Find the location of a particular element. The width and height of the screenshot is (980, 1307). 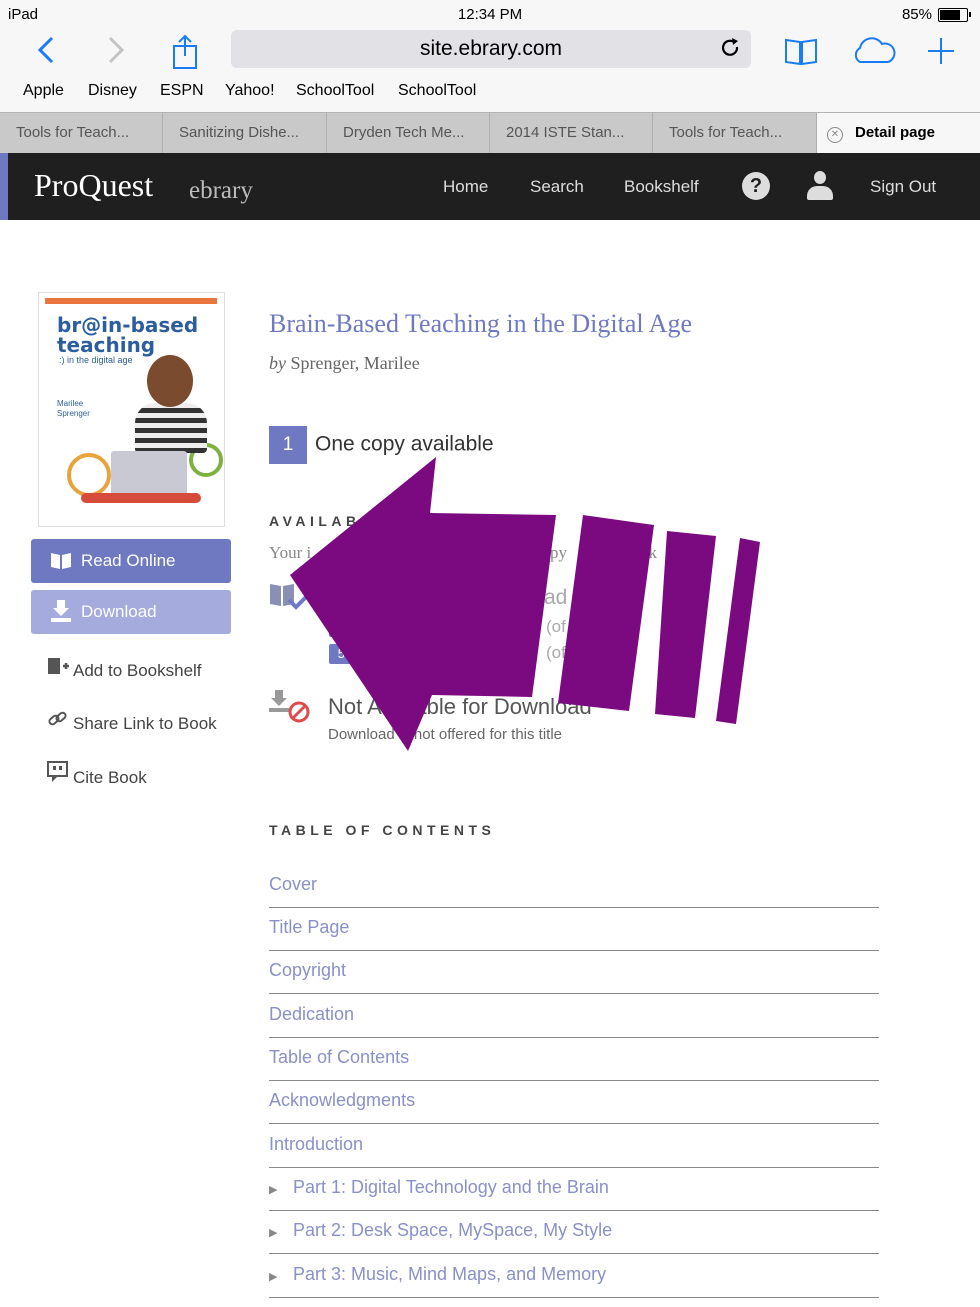

toc-item: Dedication is located at coordinates (574, 1016).